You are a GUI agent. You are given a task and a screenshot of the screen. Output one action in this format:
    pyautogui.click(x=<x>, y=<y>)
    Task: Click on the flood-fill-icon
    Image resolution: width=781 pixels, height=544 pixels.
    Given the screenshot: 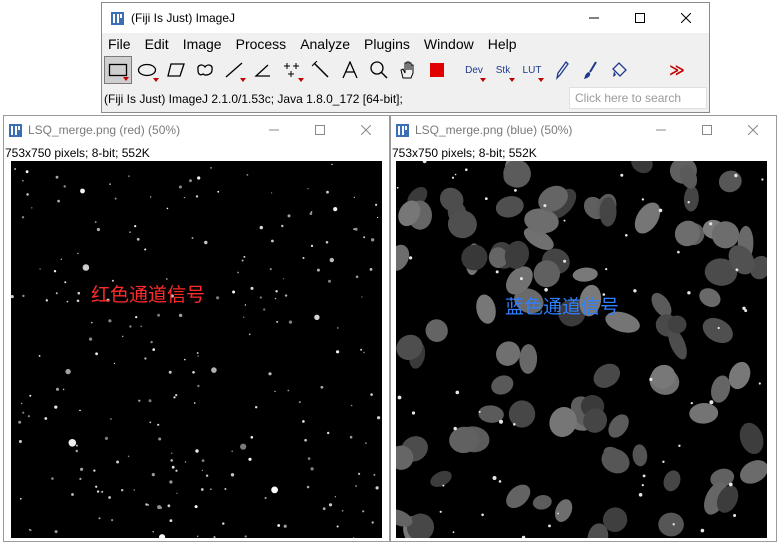 What is the action you would take?
    pyautogui.click(x=619, y=69)
    